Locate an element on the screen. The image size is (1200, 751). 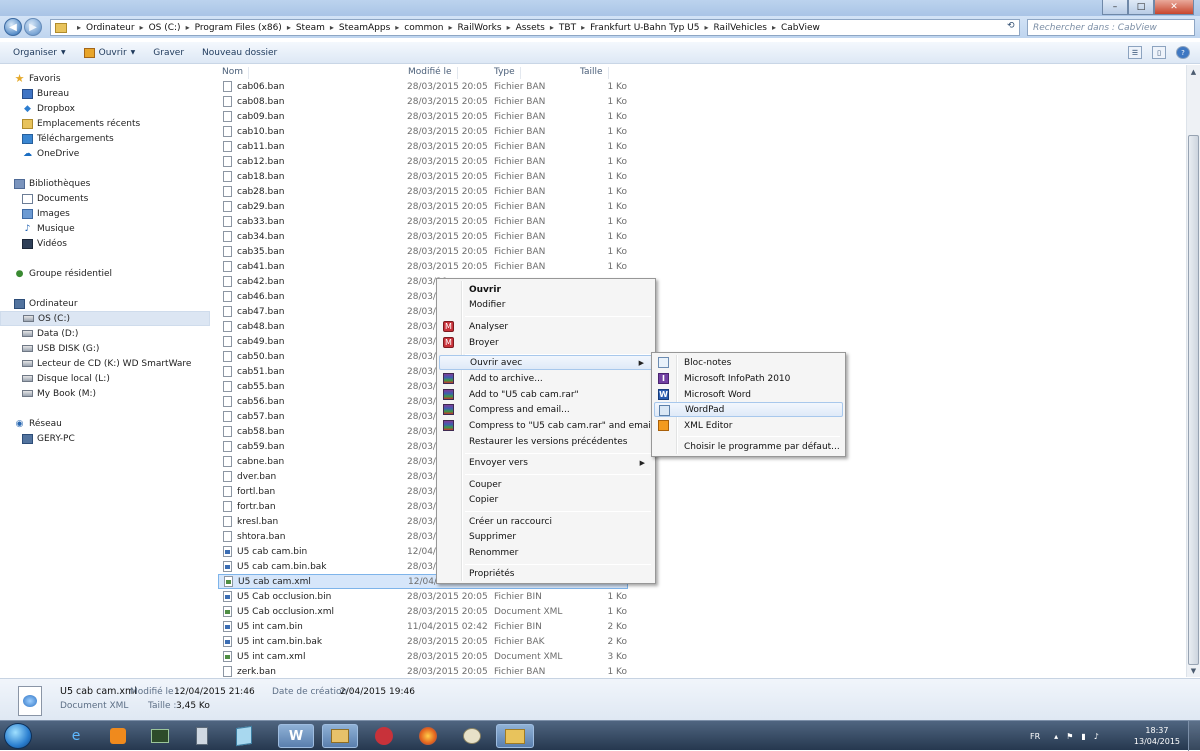
submenu-item-wordpad: WordPad is located at coordinates (748, 409).